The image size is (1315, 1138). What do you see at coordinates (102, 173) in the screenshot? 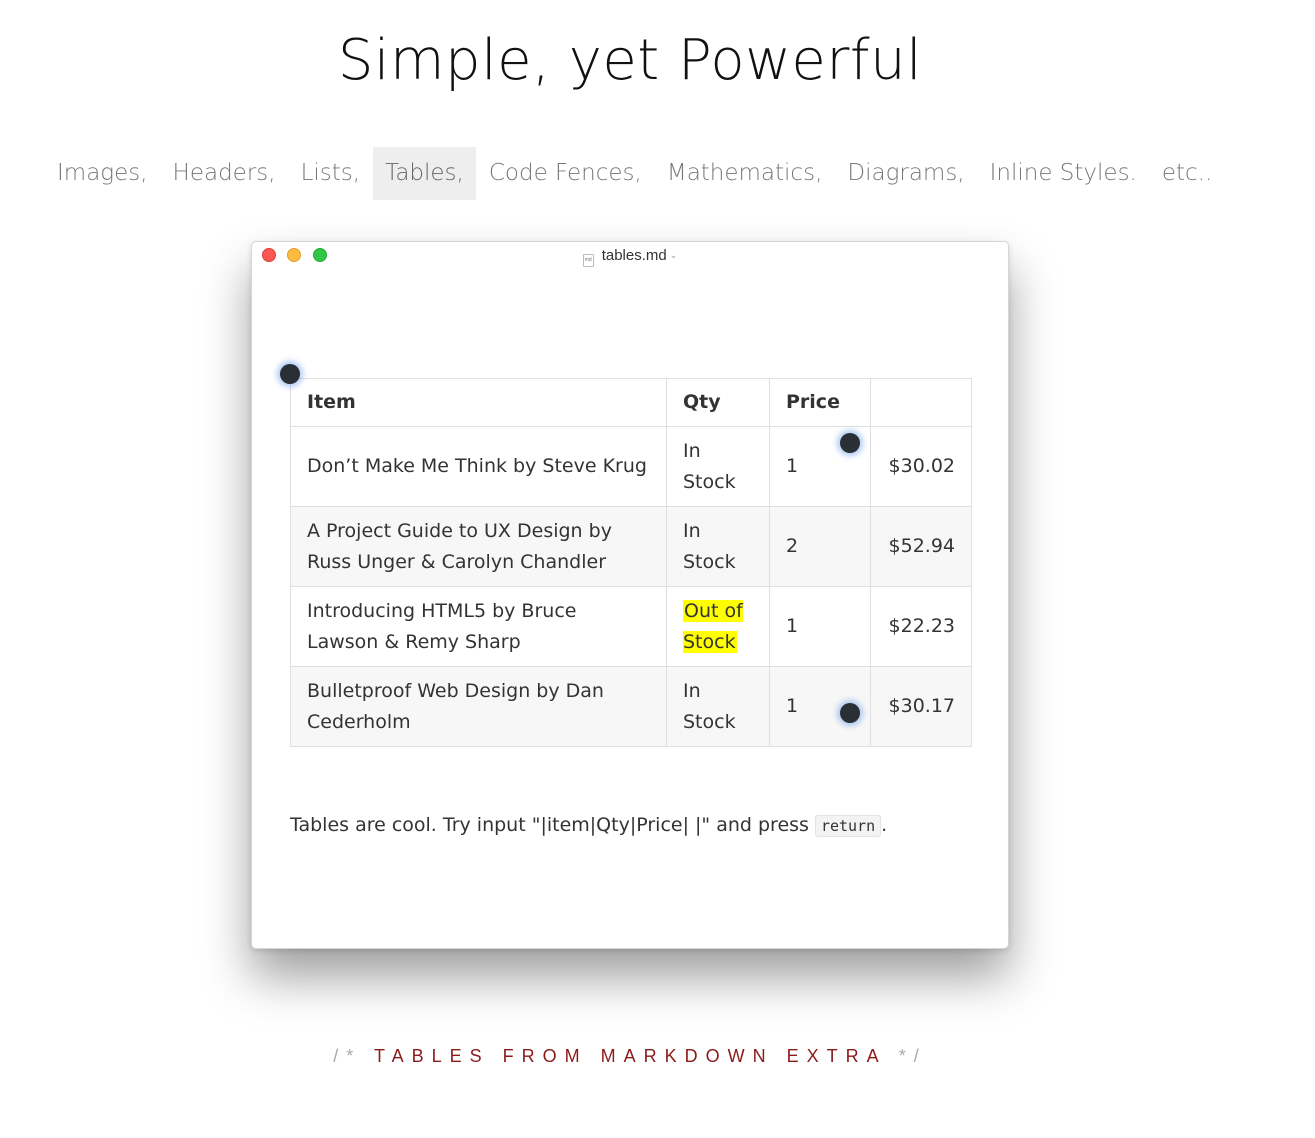
I see `nav-item-images: Images,` at bounding box center [102, 173].